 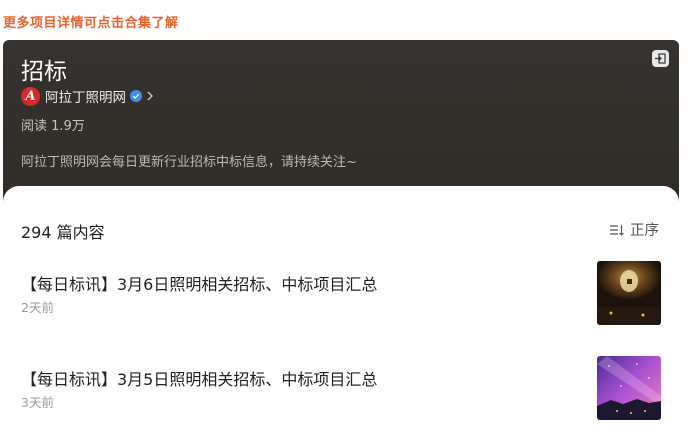 I want to click on author-name: 阿拉丁照明网, so click(x=85, y=98).